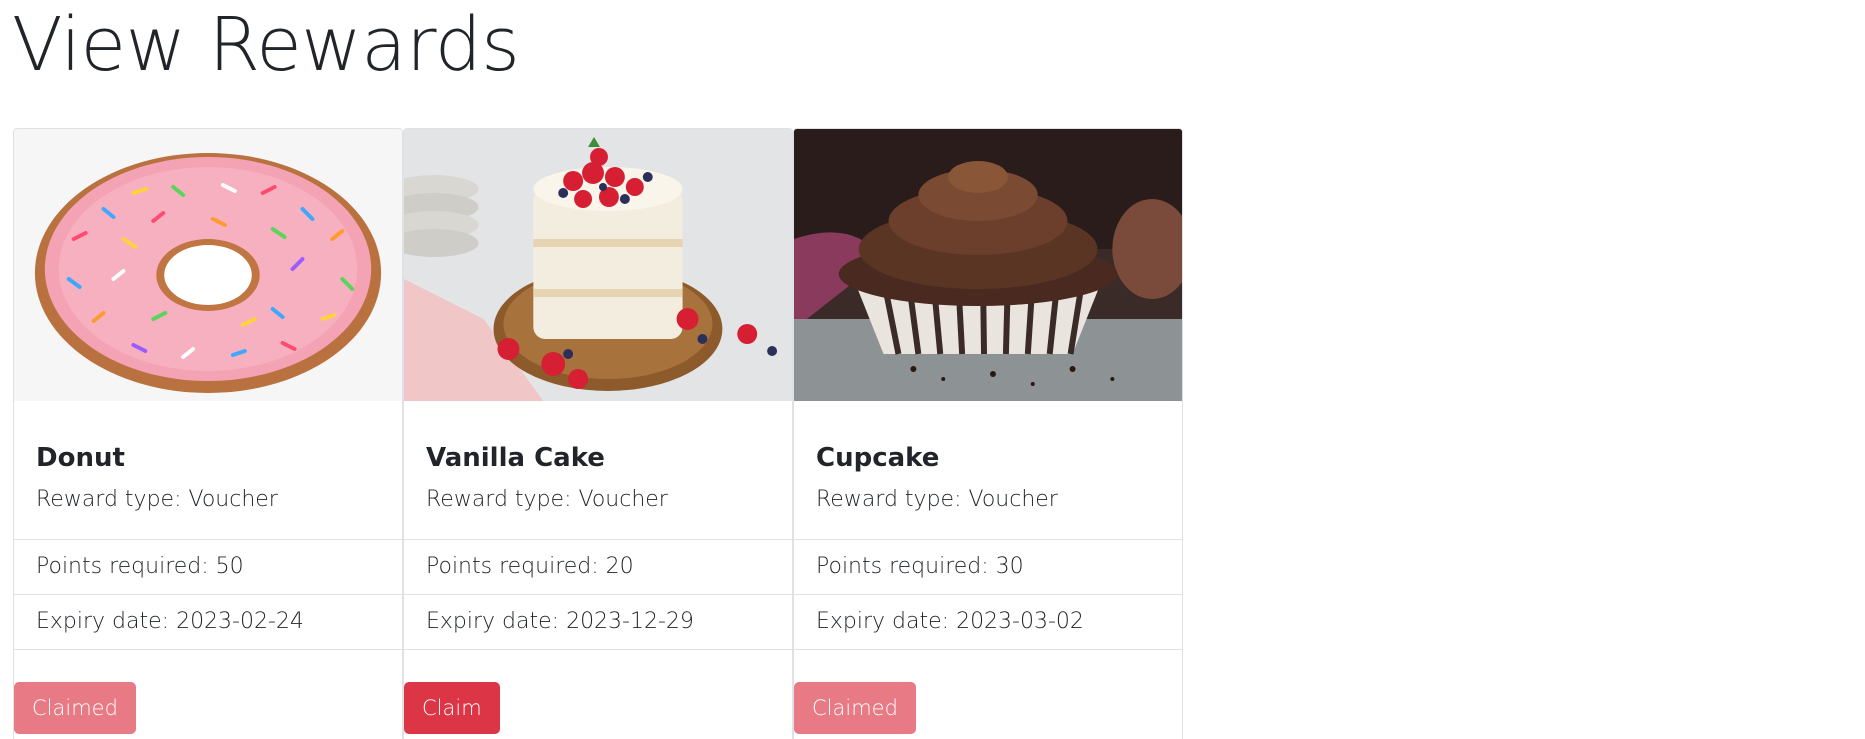  I want to click on points-required: Points required: 30, so click(988, 566).